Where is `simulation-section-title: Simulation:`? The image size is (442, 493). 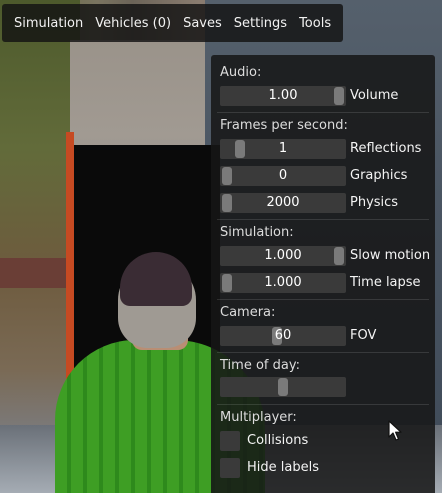
simulation-section-title: Simulation: is located at coordinates (257, 232).